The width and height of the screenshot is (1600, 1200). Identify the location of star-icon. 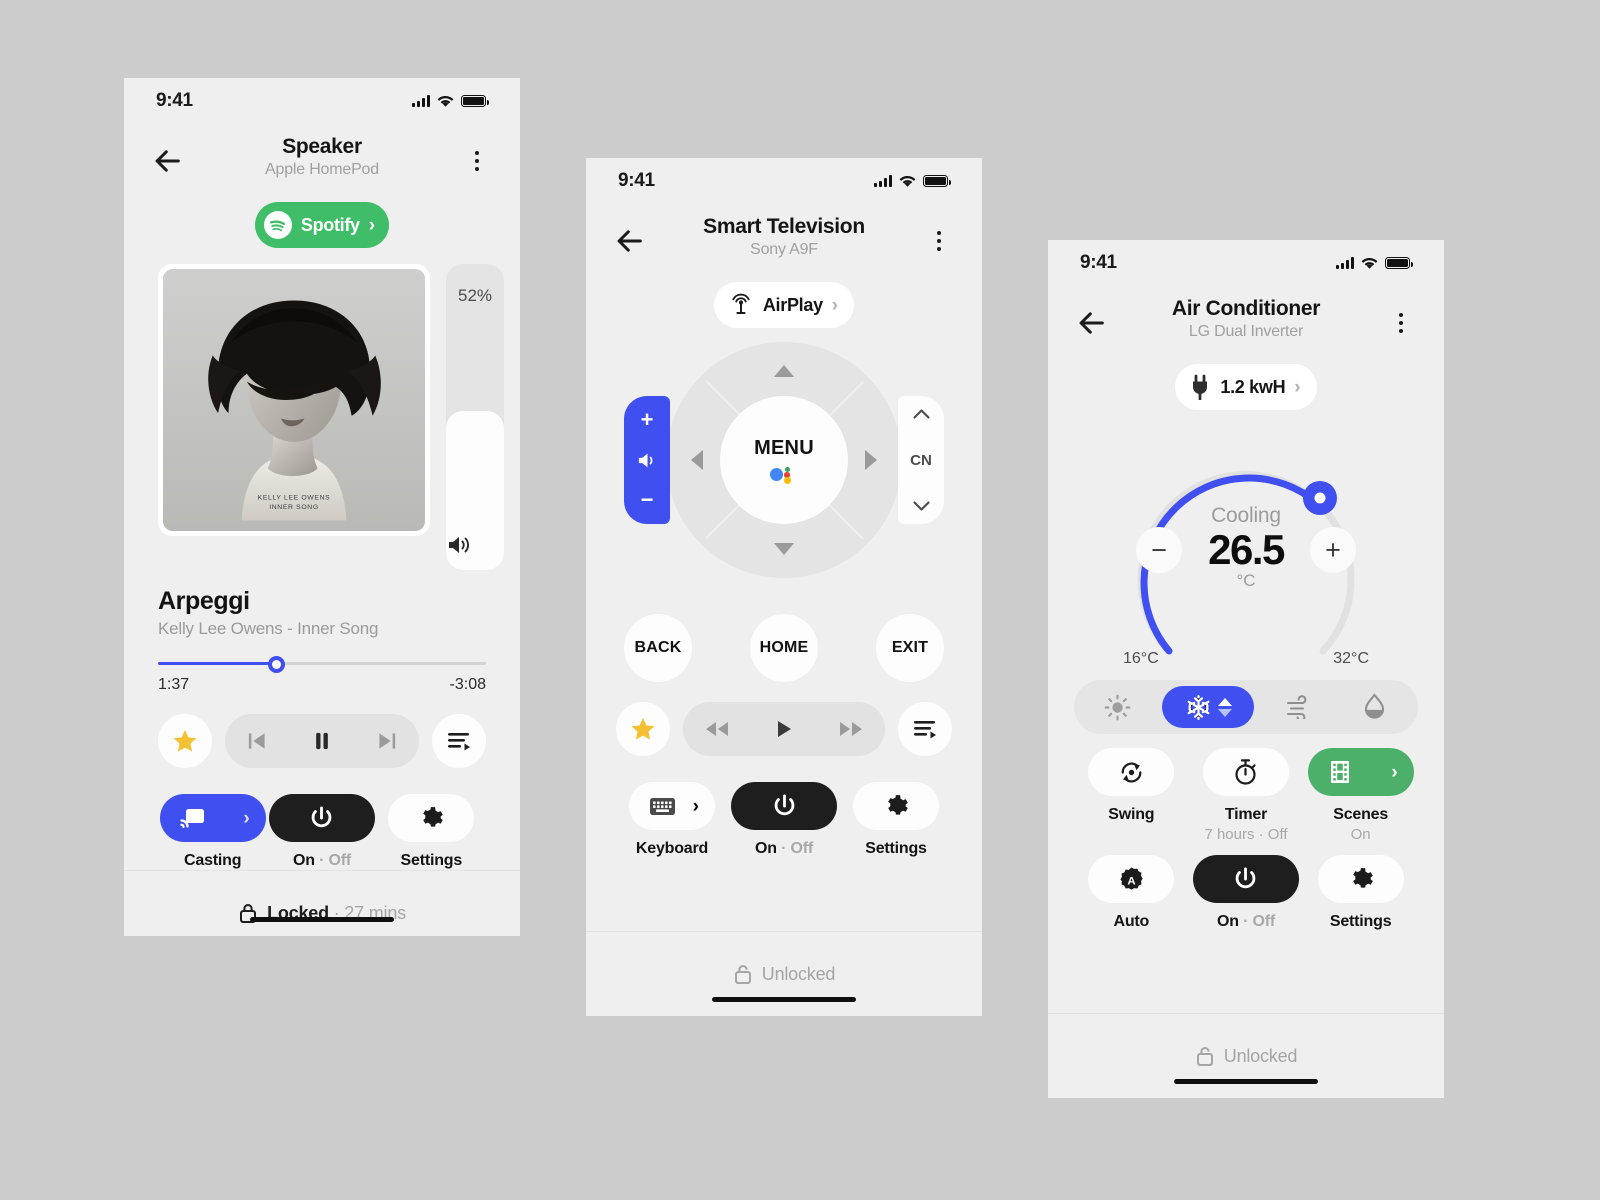
(643, 728).